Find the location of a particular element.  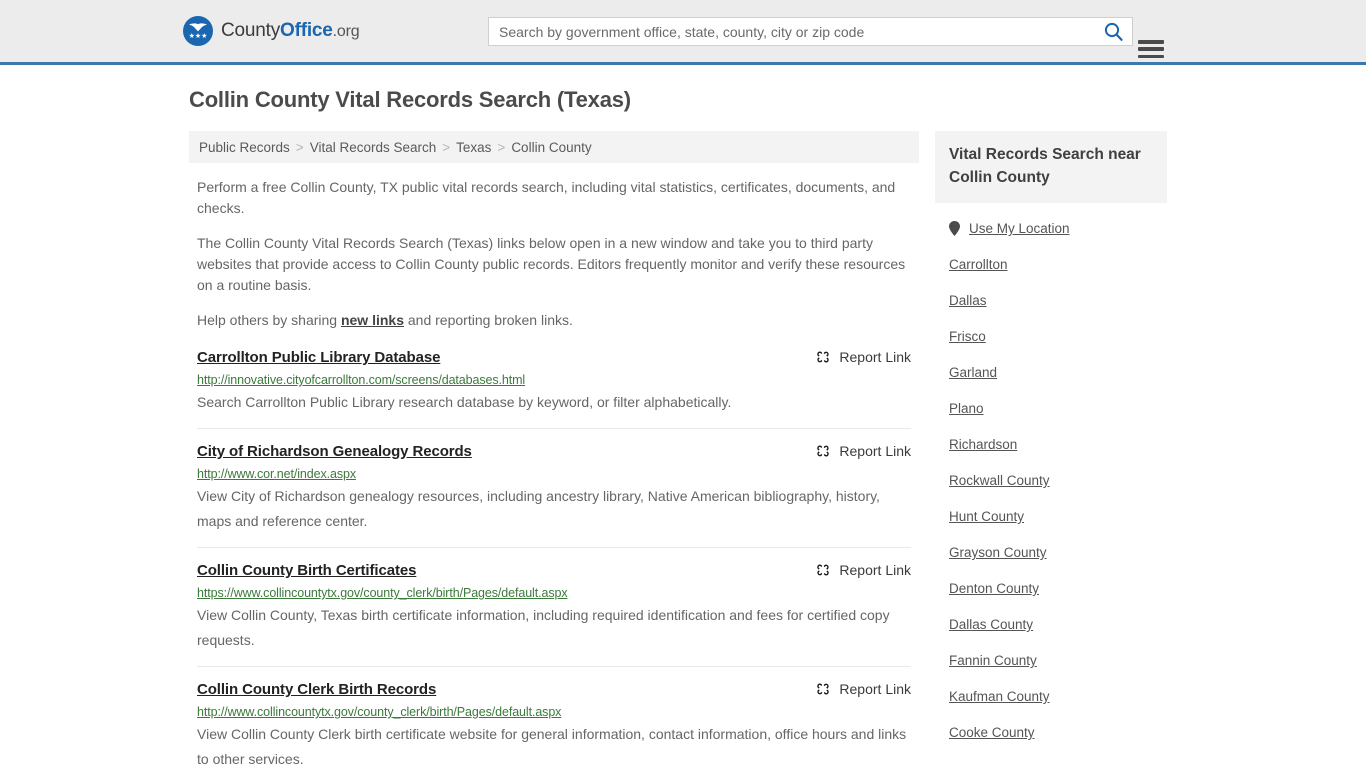

intro-text-before: Help others by sharing is located at coordinates (269, 320).